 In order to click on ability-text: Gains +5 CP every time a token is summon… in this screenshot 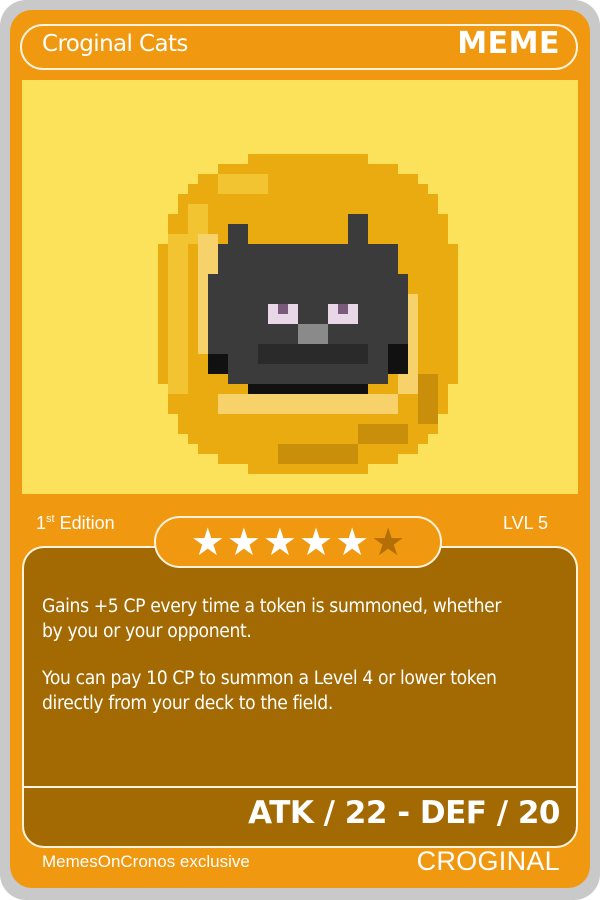, I will do `click(284, 666)`.